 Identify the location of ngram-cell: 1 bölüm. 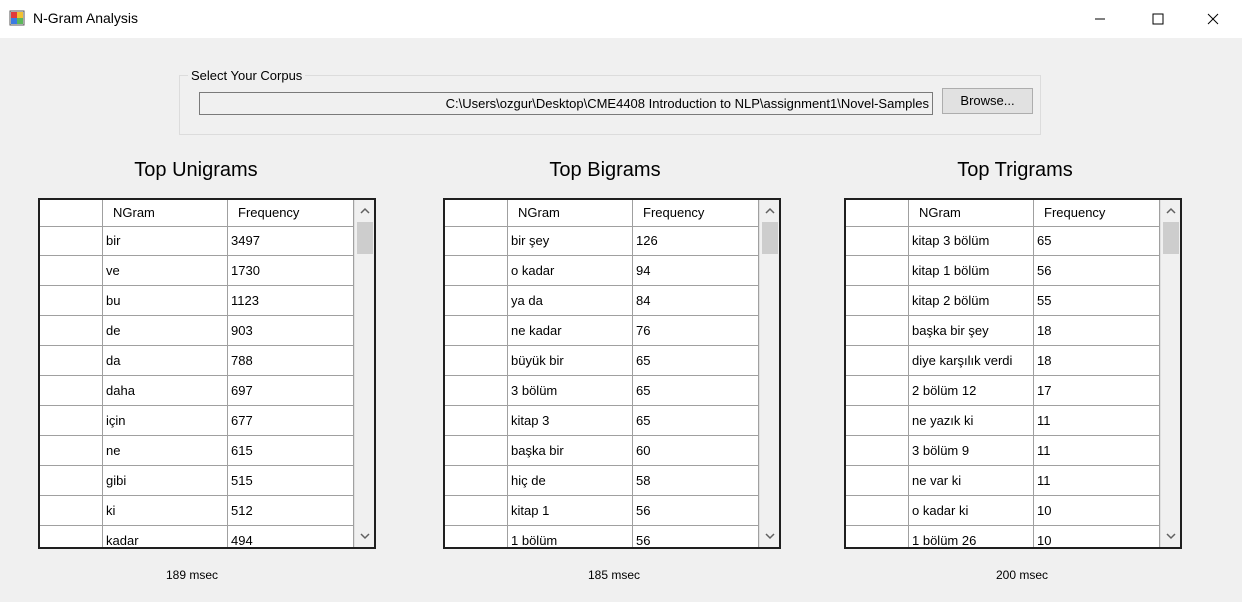
(570, 536).